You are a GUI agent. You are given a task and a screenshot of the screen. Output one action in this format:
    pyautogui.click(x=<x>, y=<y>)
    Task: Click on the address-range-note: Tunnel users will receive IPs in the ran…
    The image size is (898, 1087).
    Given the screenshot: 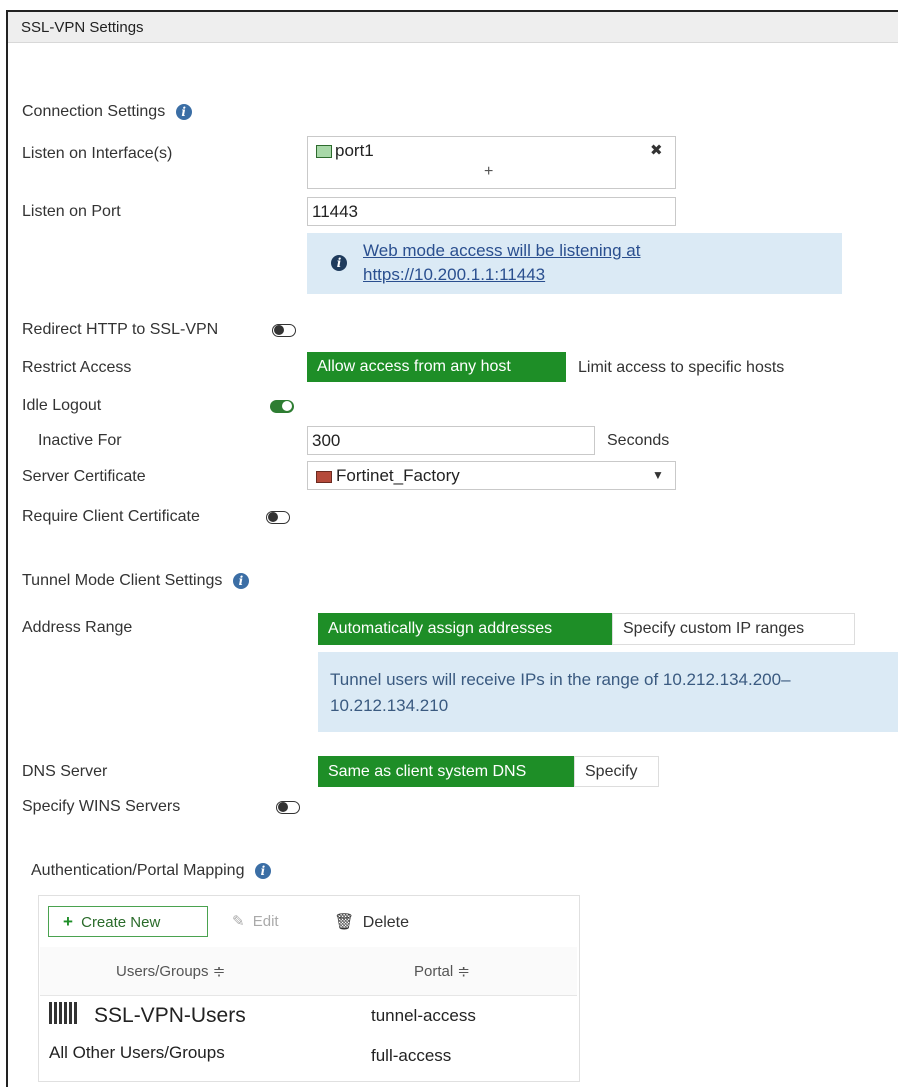 What is the action you would take?
    pyautogui.click(x=608, y=692)
    